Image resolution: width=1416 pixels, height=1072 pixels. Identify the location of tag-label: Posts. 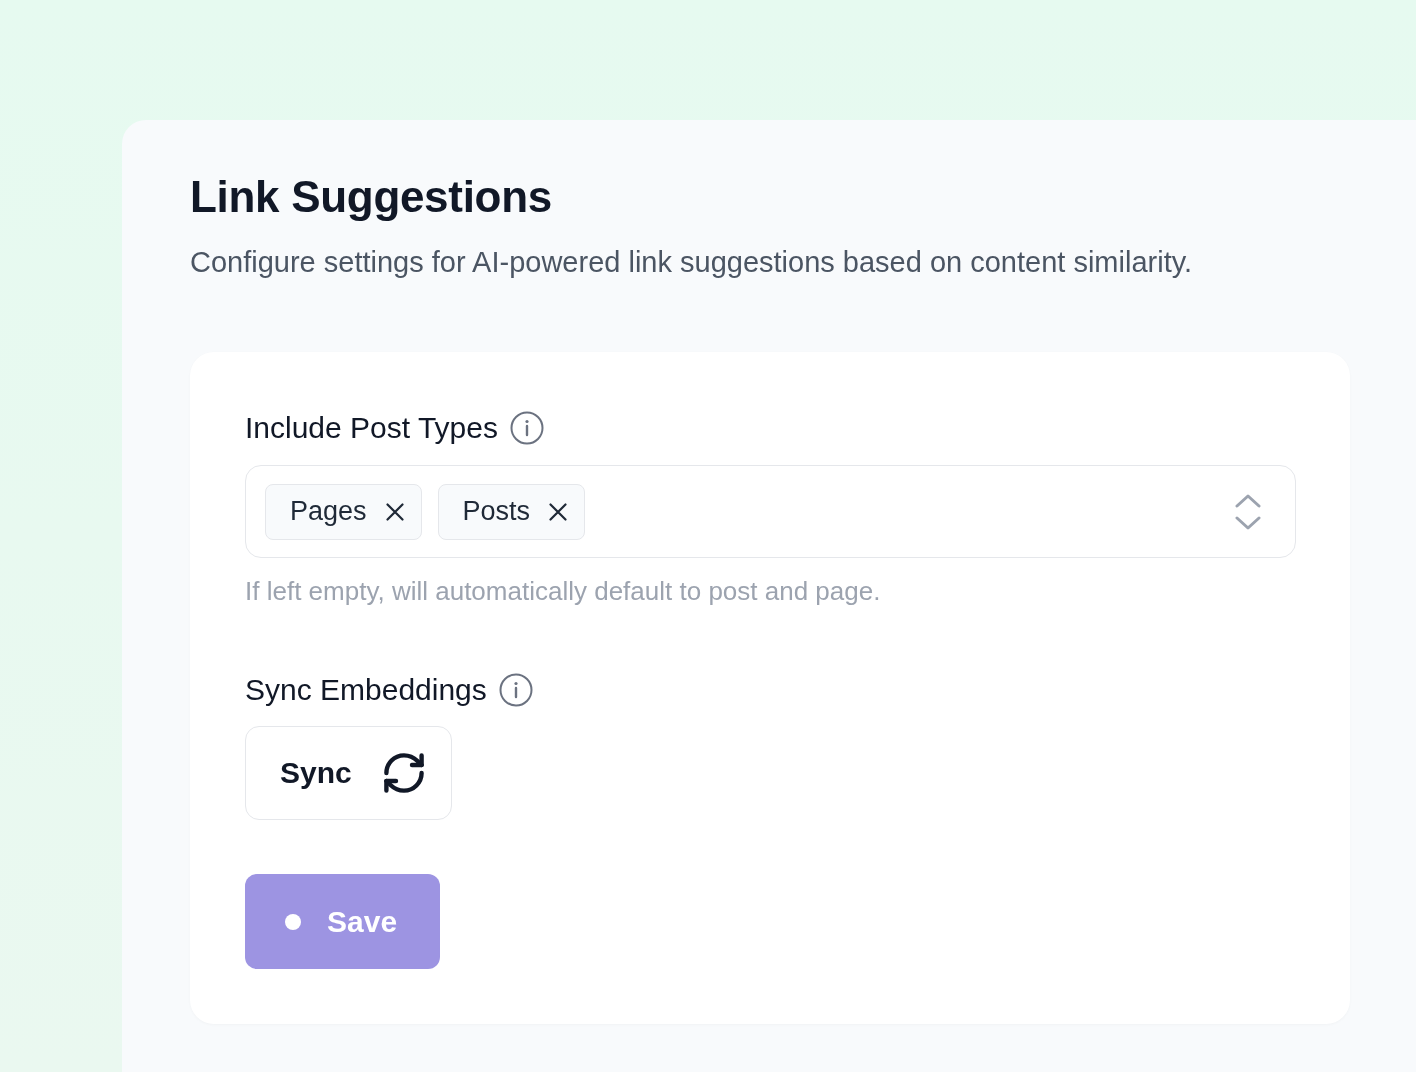
(496, 511).